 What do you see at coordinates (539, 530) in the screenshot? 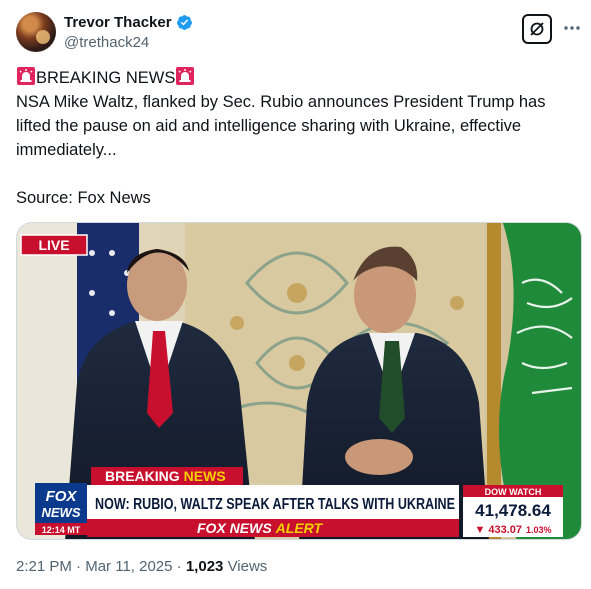
I see `ticker-pct: 1.03%` at bounding box center [539, 530].